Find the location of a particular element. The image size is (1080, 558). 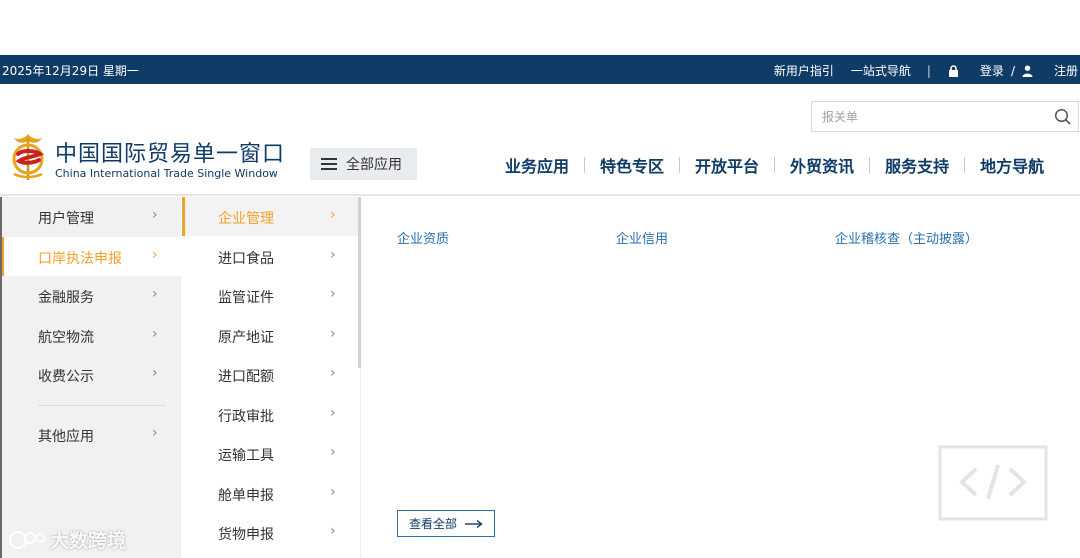

arrow-right-icon is located at coordinates (474, 523).